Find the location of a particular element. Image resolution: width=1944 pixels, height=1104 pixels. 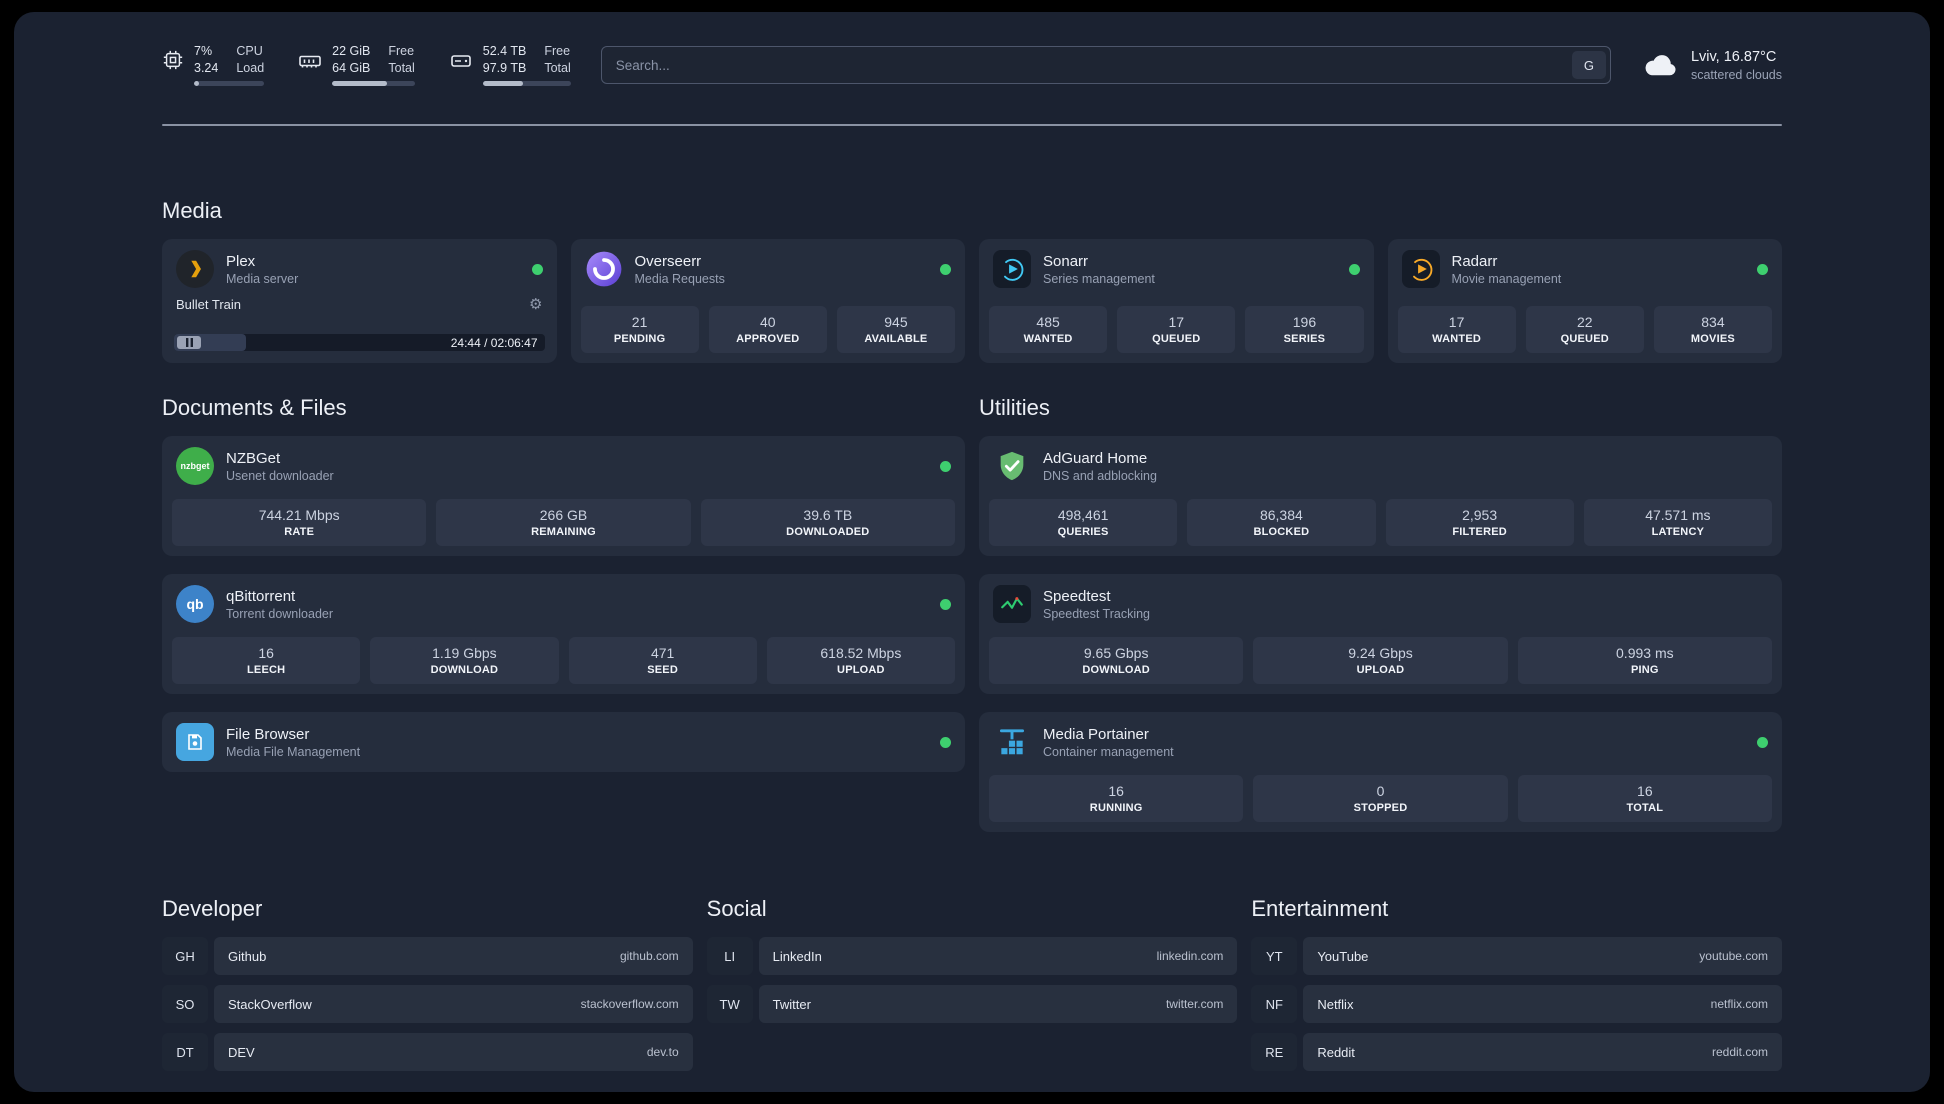

cpu-load-value: 3.24 is located at coordinates (206, 67).